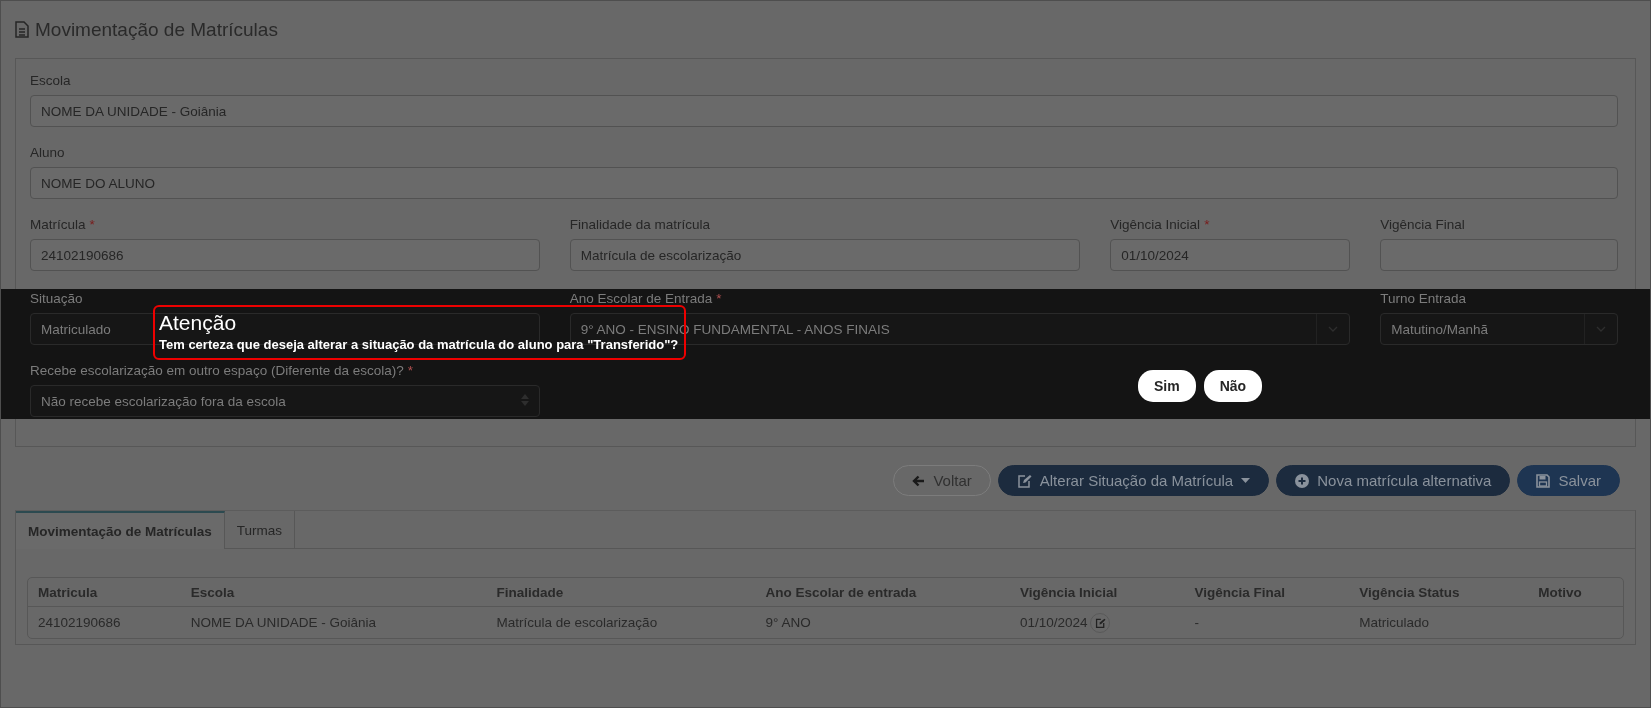  Describe the element at coordinates (1394, 622) in the screenshot. I see `table-cell: Matriculado` at that location.